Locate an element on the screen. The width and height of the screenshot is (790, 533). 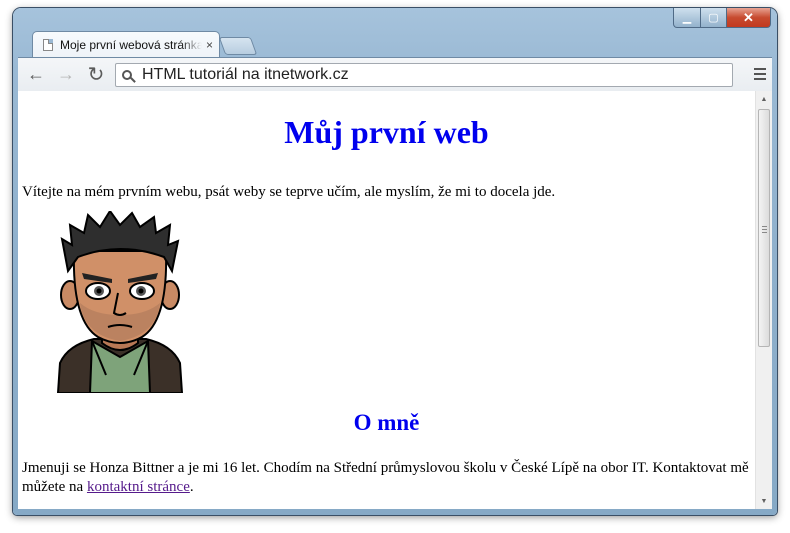
grip-icon is located at coordinates (764, 230).